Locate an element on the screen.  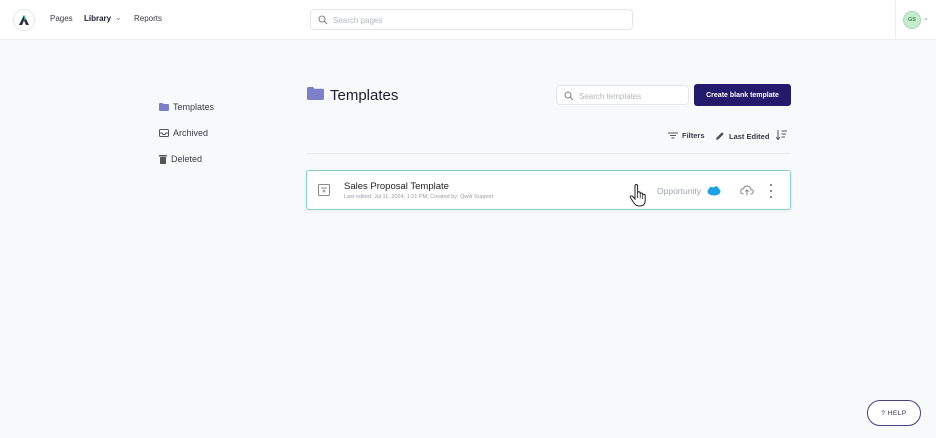
filters-label: Filters is located at coordinates (693, 135).